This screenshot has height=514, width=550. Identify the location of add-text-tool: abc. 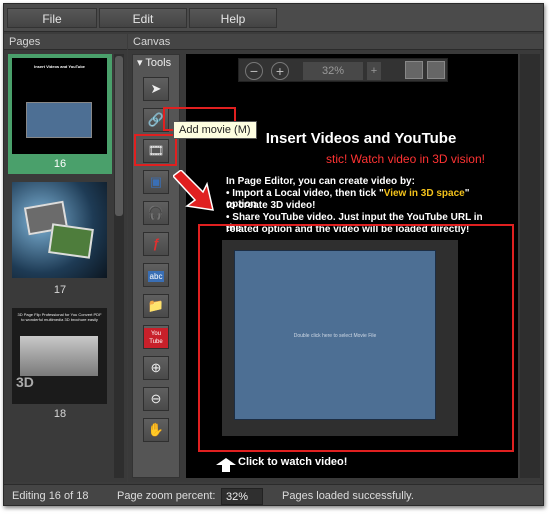
(156, 275).